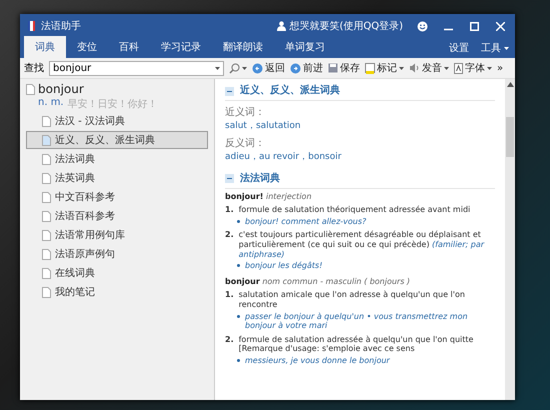 The image size is (550, 410). Describe the element at coordinates (51, 103) in the screenshot. I see `part-of-speech: n. m.` at that location.